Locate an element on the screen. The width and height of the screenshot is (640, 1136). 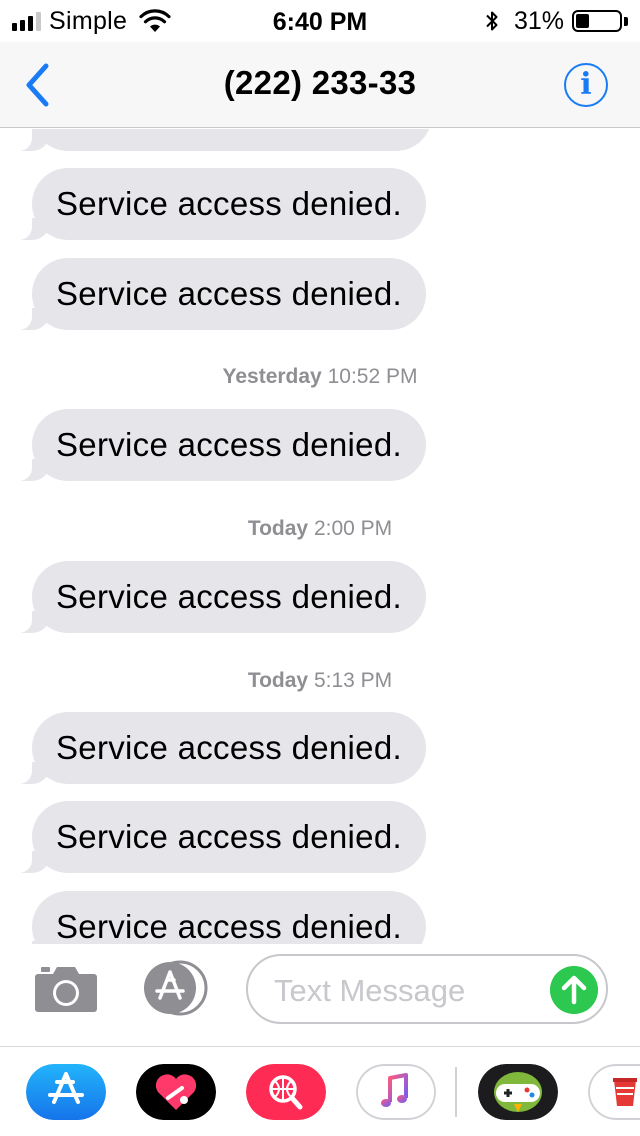
message-bubble is located at coordinates (219, 140).